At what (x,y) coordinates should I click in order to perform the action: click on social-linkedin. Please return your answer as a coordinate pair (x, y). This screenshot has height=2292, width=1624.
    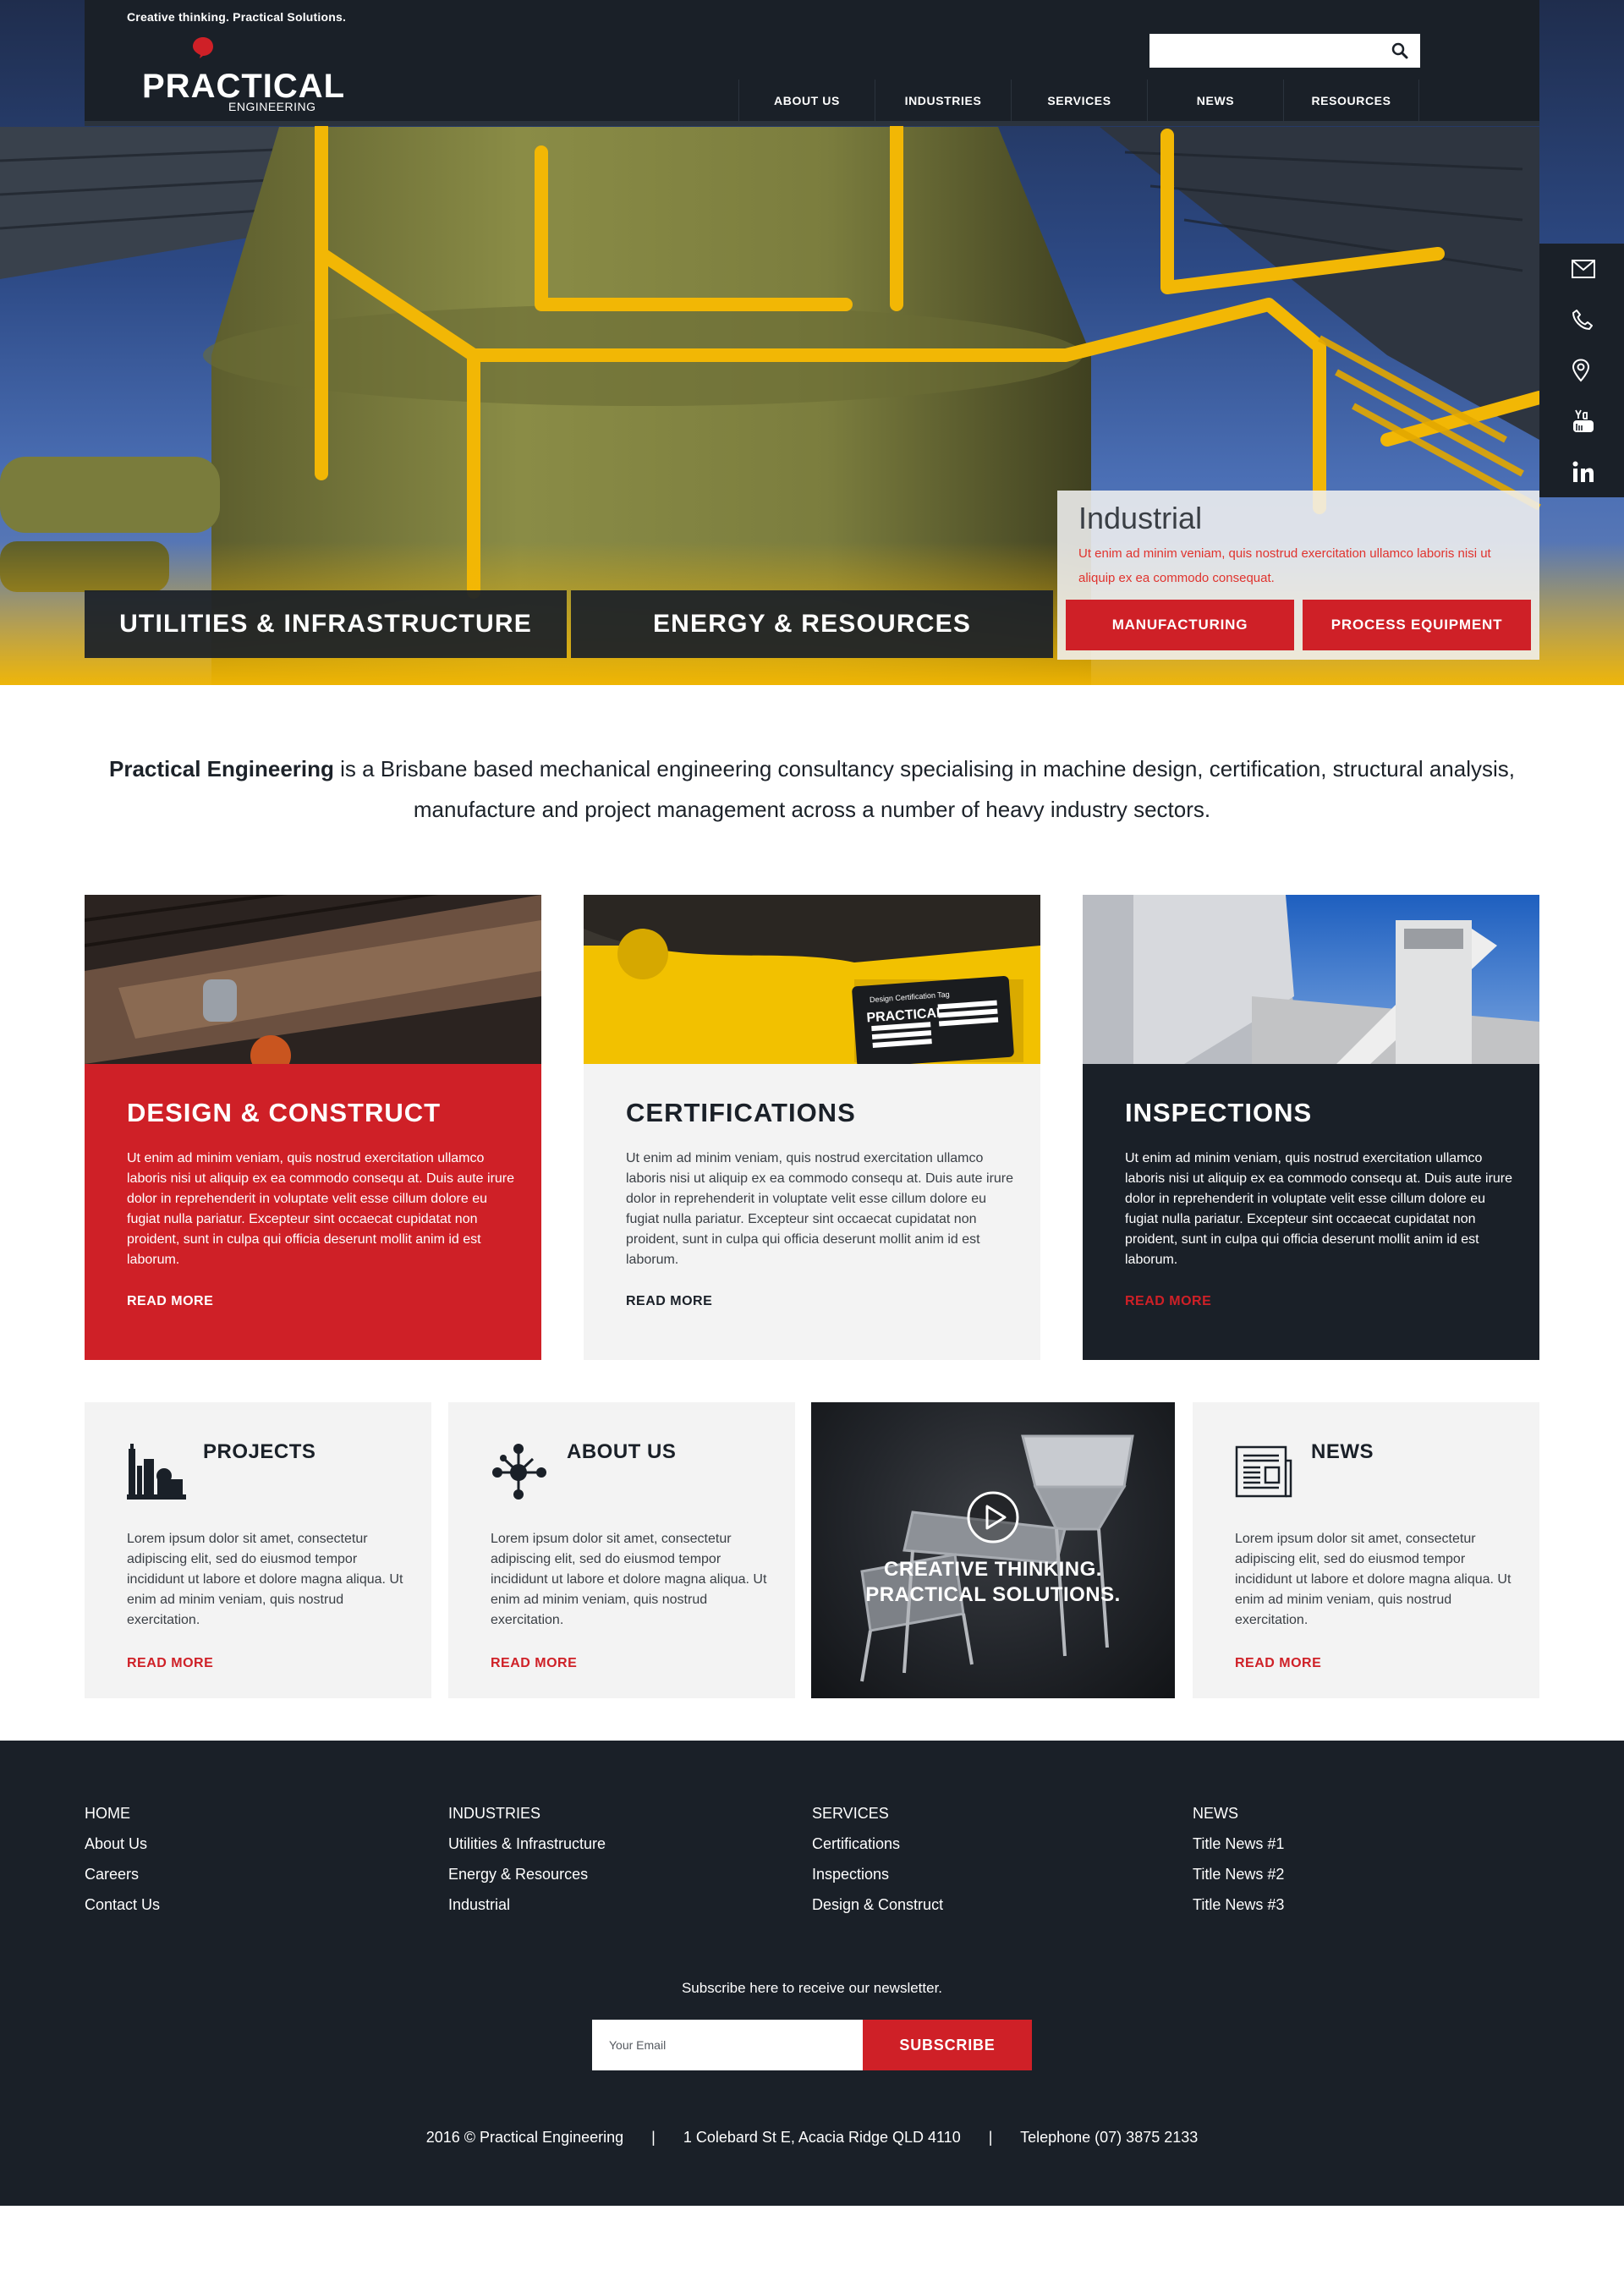
    Looking at the image, I should click on (1582, 472).